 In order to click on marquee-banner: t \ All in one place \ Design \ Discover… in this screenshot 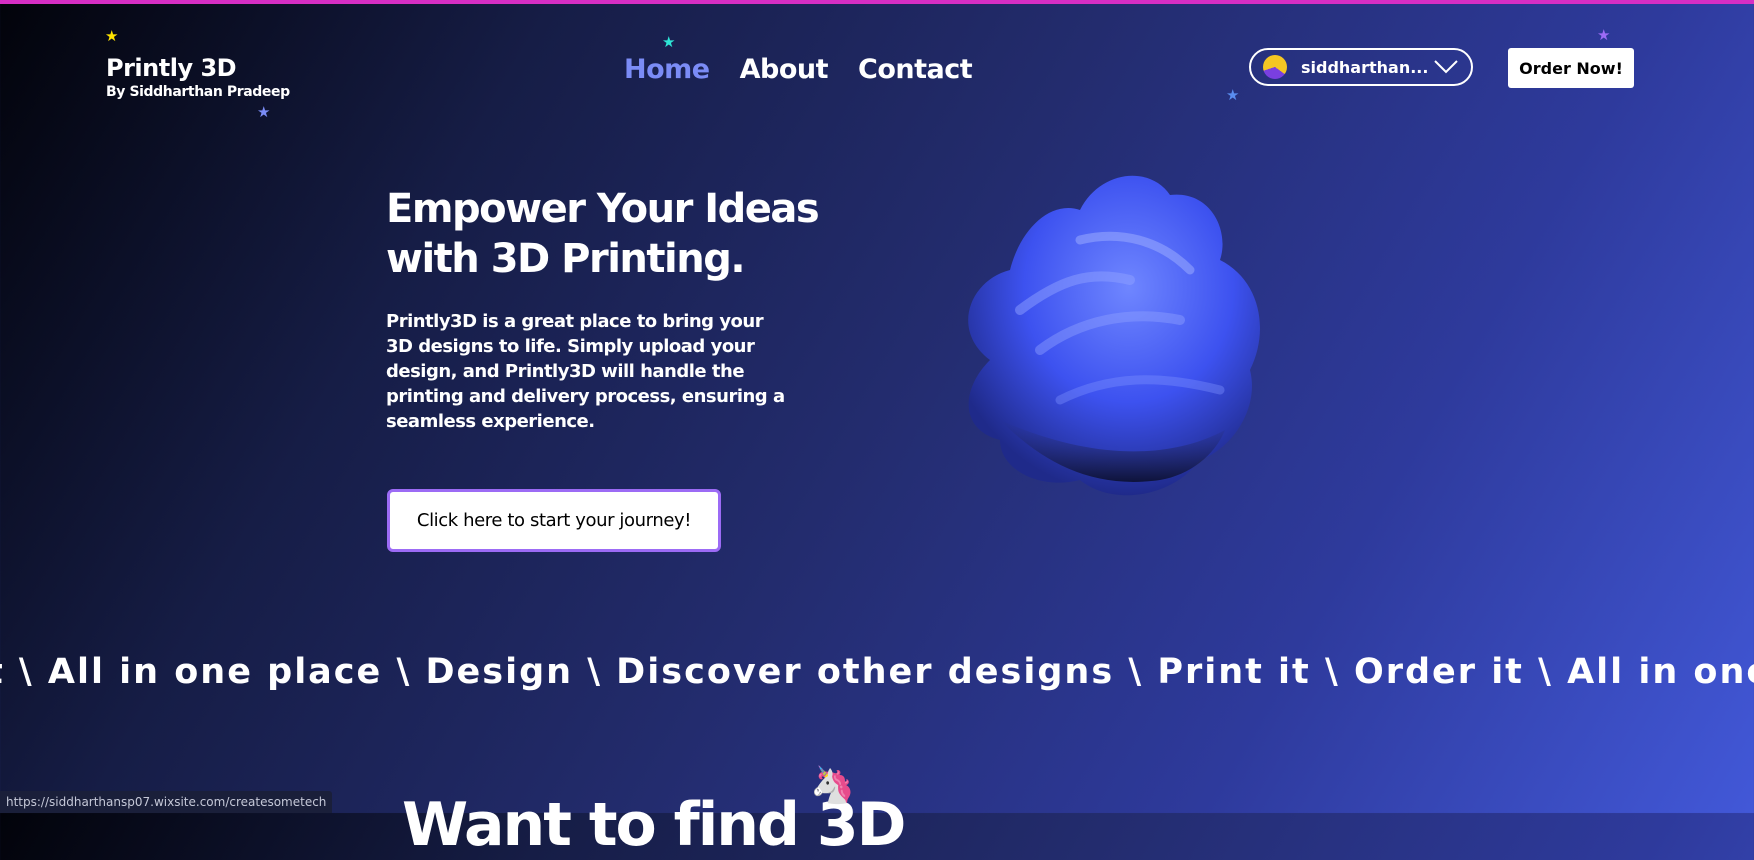, I will do `click(877, 677)`.